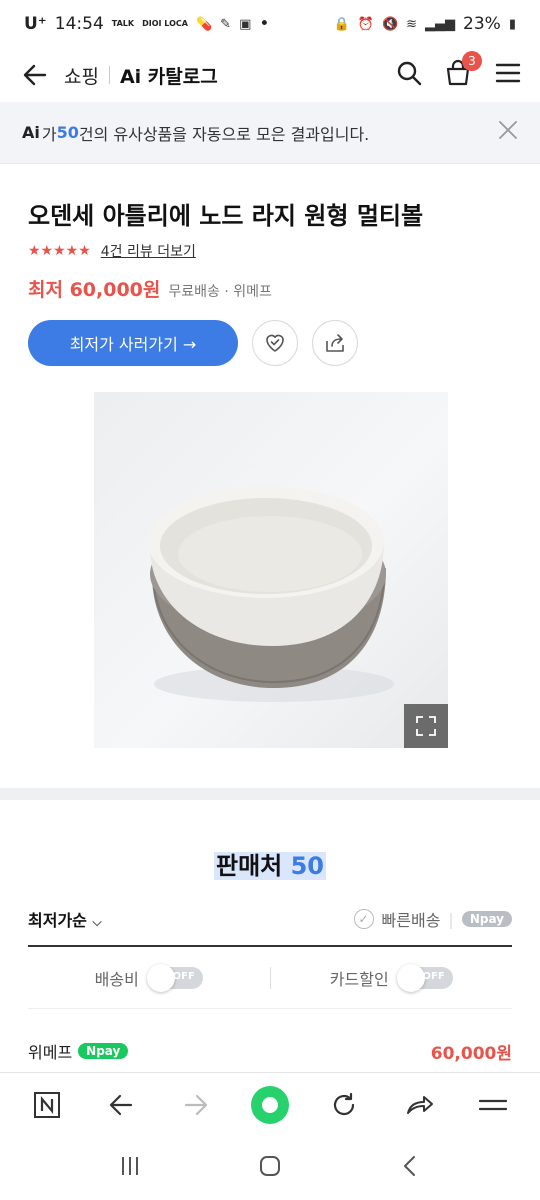  I want to click on card-discount-label: 카드할인, so click(359, 979).